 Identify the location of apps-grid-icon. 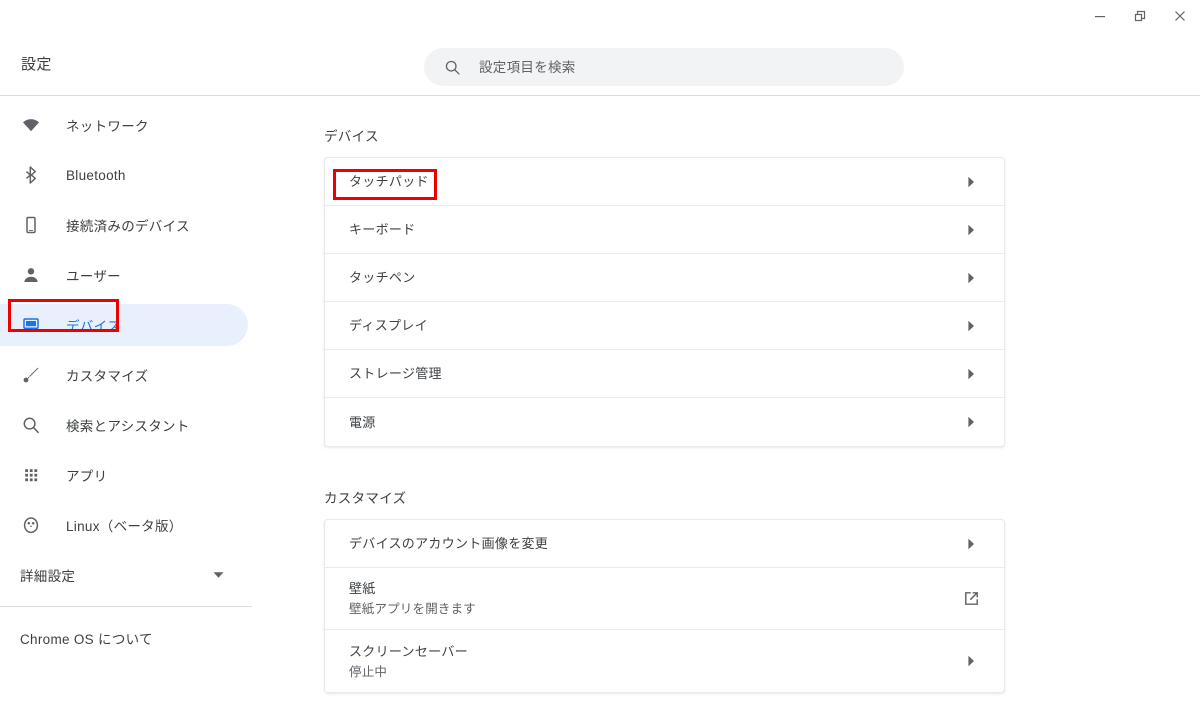
(31, 475).